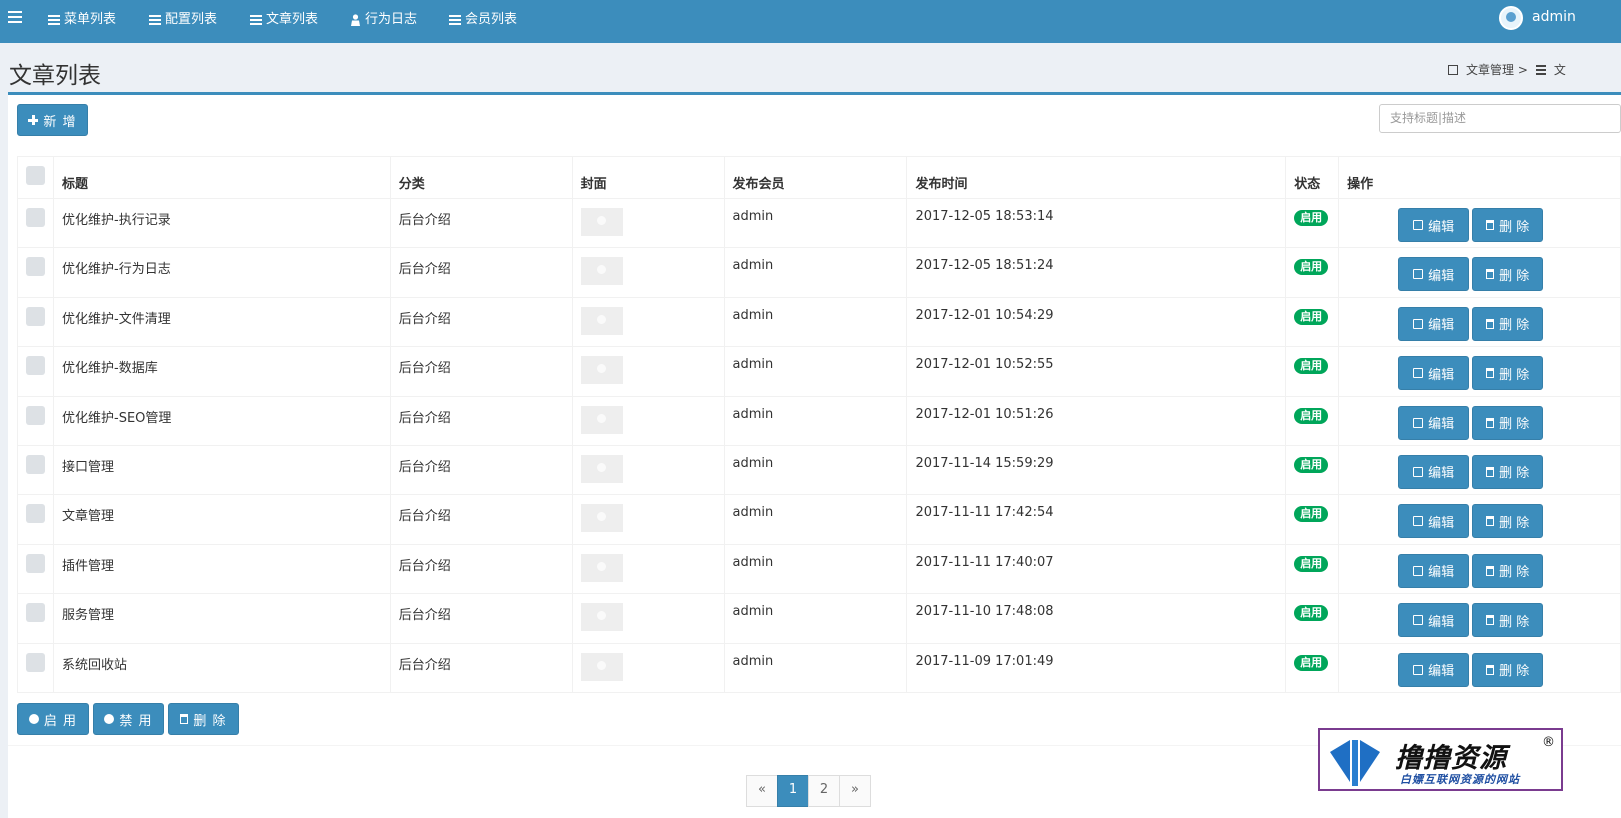 Image resolution: width=1621 pixels, height=818 pixels. What do you see at coordinates (35, 175) in the screenshot?
I see `select-all-checkbox` at bounding box center [35, 175].